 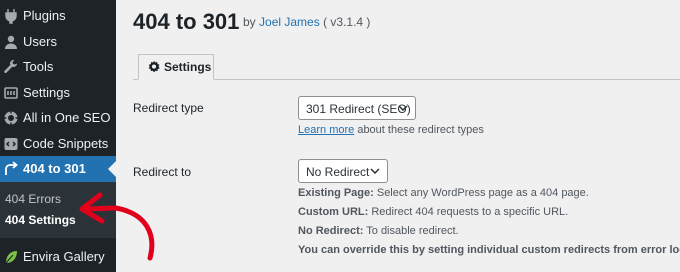 What do you see at coordinates (33, 199) in the screenshot?
I see `submenu-item-404-errors: 404 Errors` at bounding box center [33, 199].